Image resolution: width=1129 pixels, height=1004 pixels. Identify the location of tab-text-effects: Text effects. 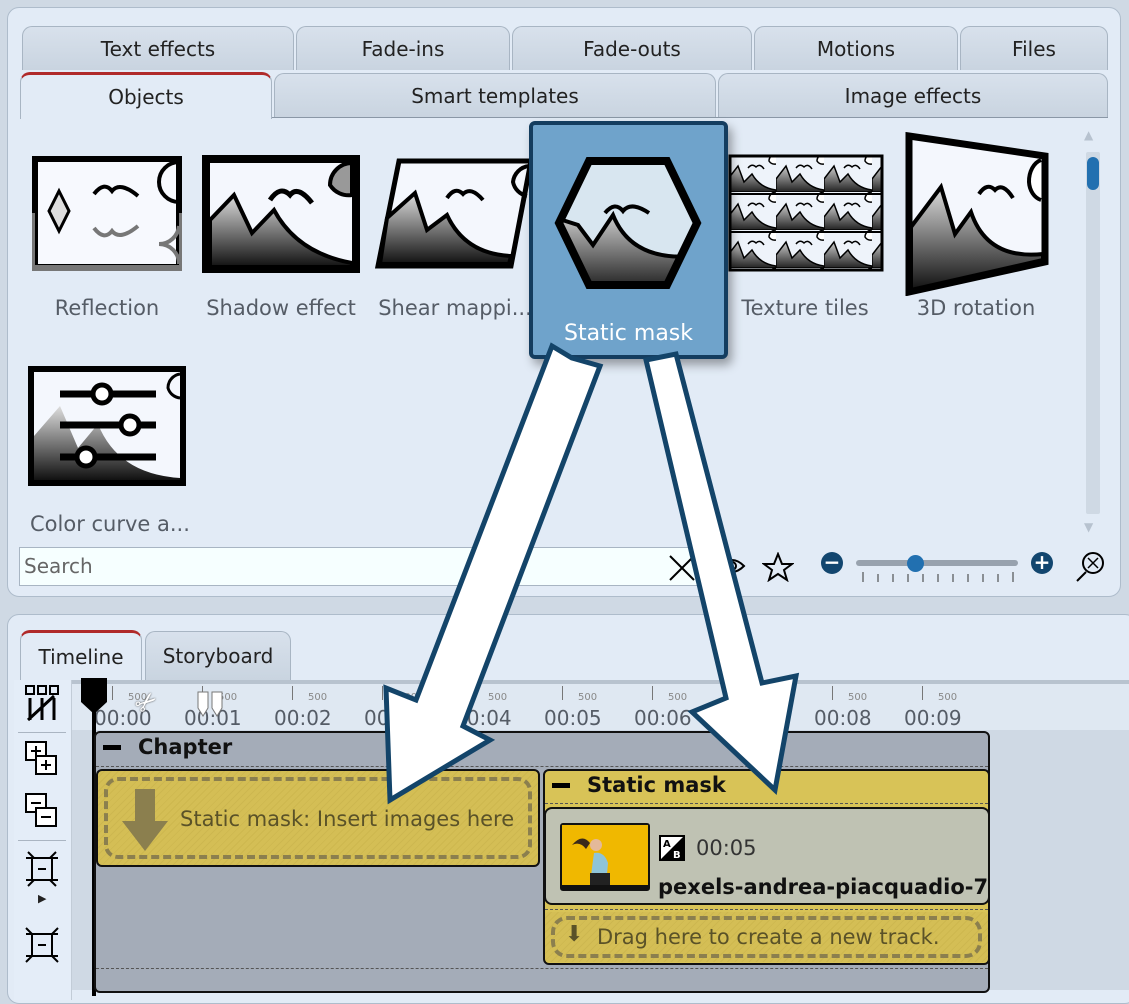
(158, 48).